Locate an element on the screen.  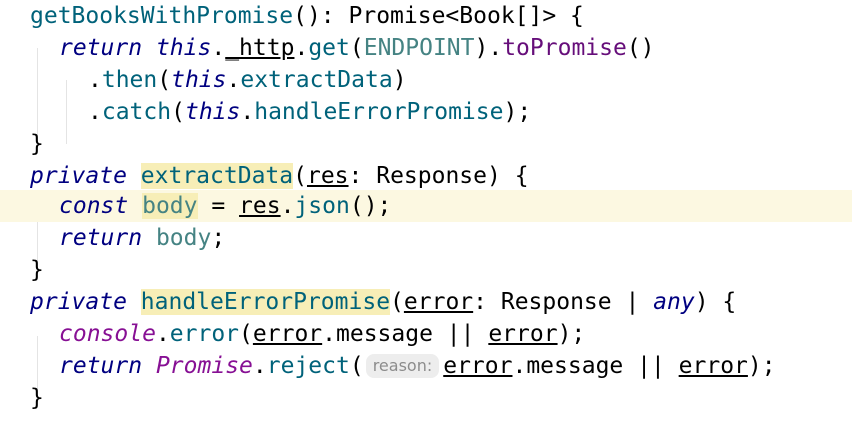
local-variable-declaration: body is located at coordinates (170, 206).